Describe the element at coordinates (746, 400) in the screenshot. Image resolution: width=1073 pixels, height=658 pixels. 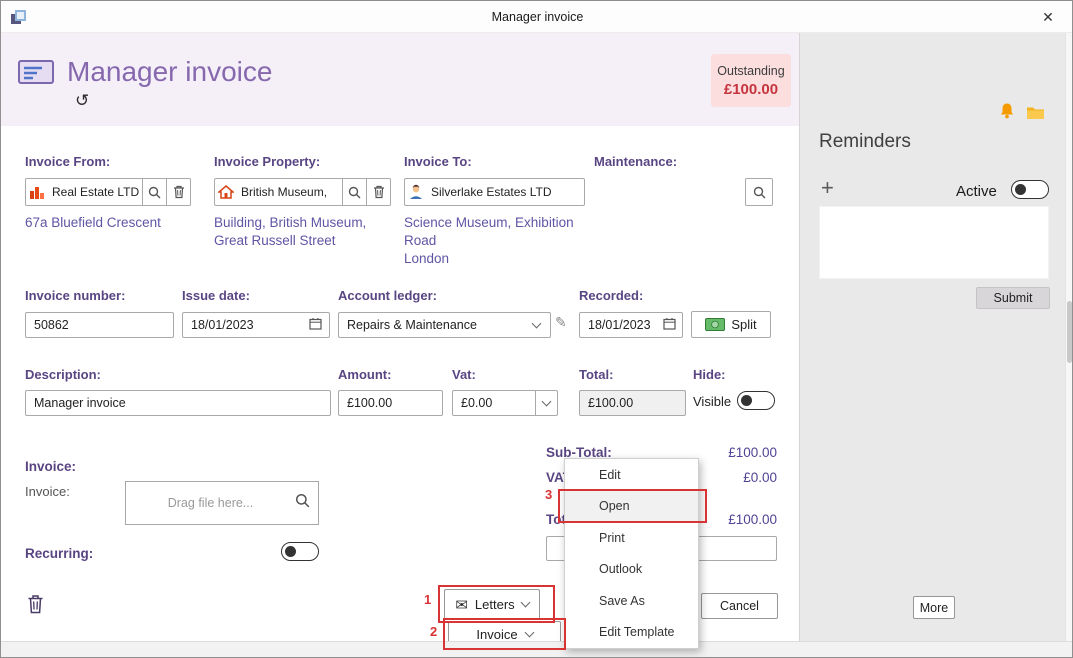
I see `hide-toggle-knob` at that location.